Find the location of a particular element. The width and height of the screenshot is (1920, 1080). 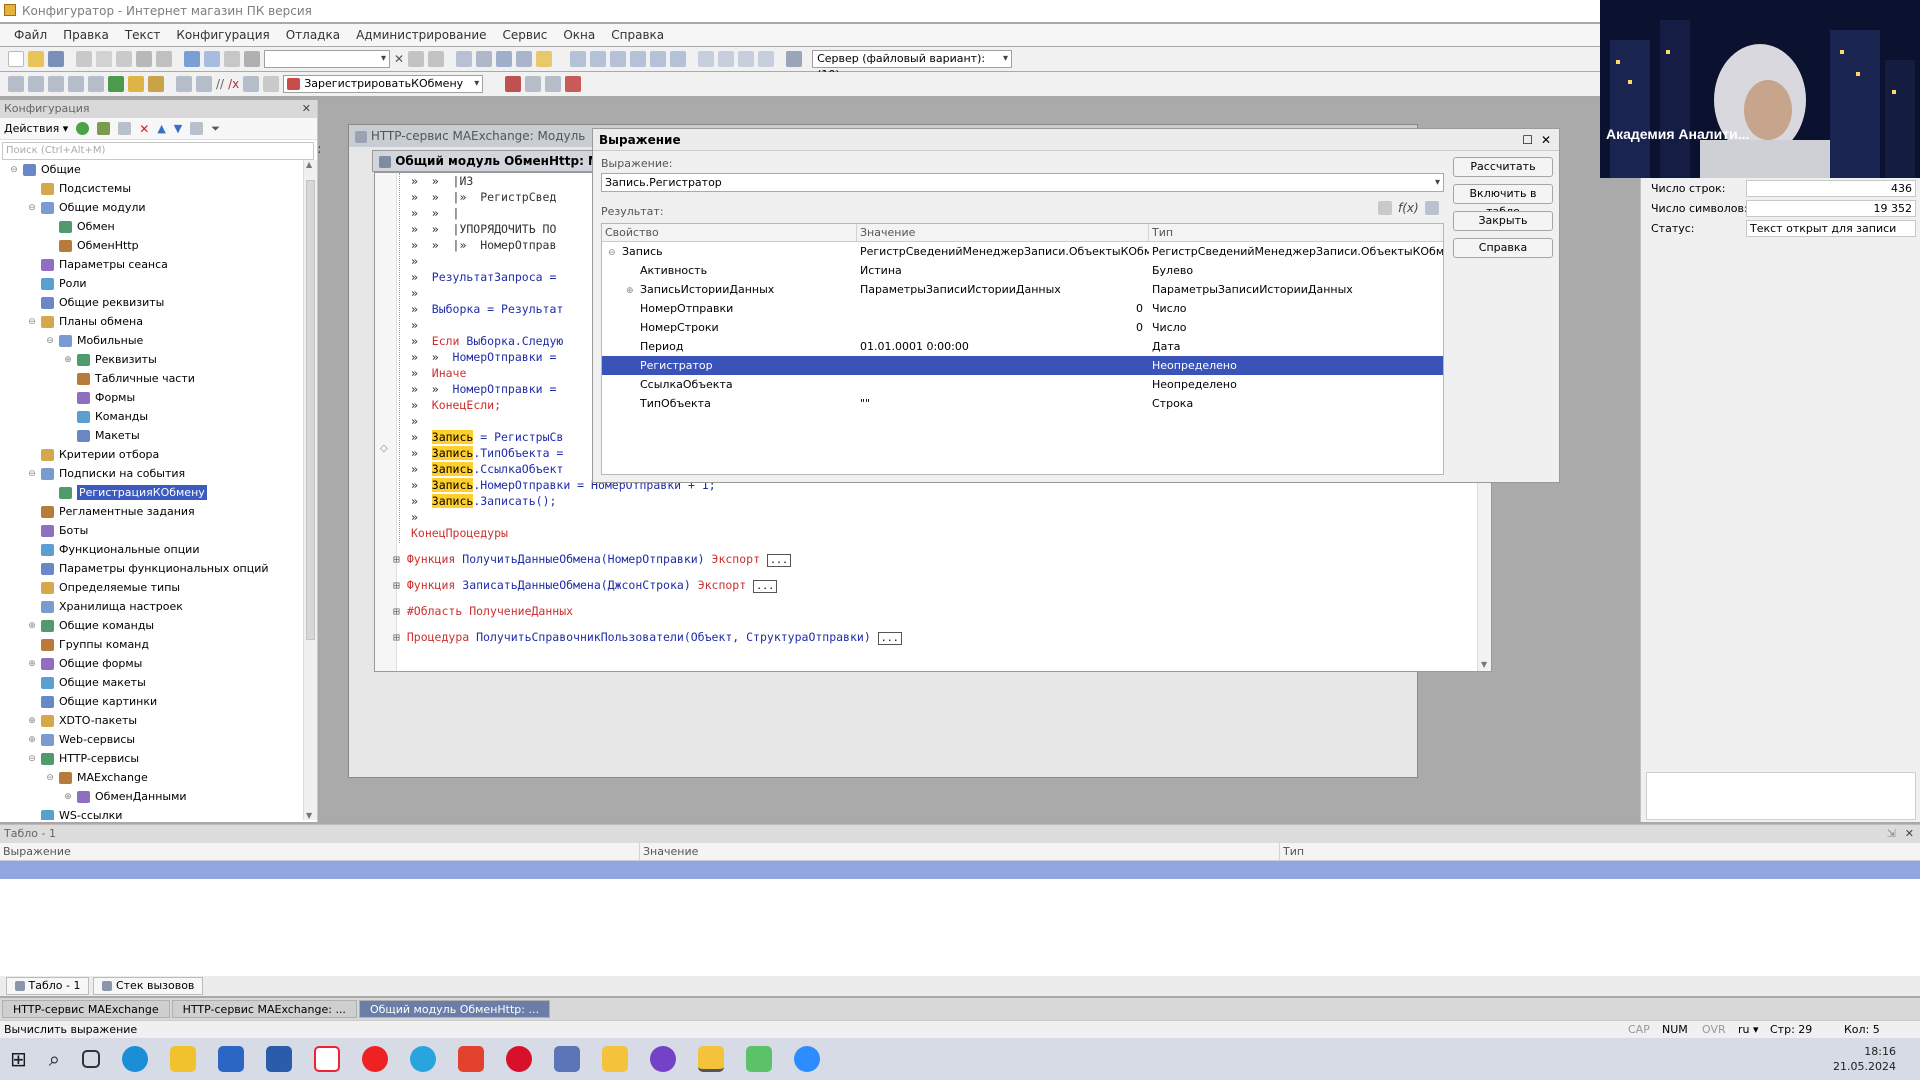

dialog-close-icon: ✕ is located at coordinates (1546, 140).